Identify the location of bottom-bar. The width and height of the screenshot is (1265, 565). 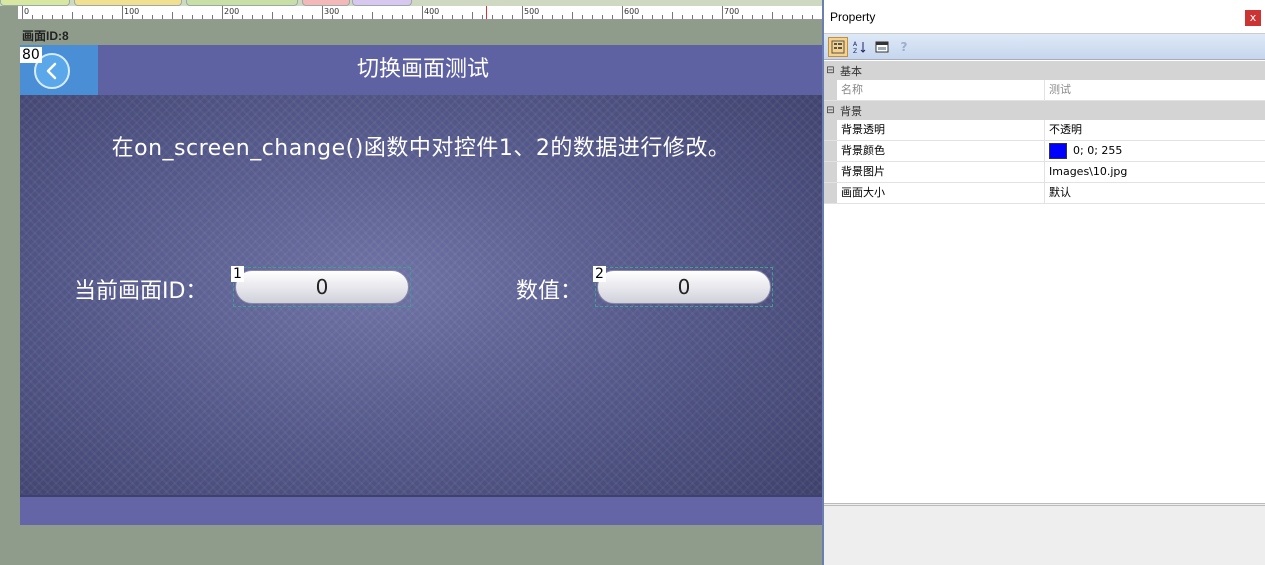
(421, 510).